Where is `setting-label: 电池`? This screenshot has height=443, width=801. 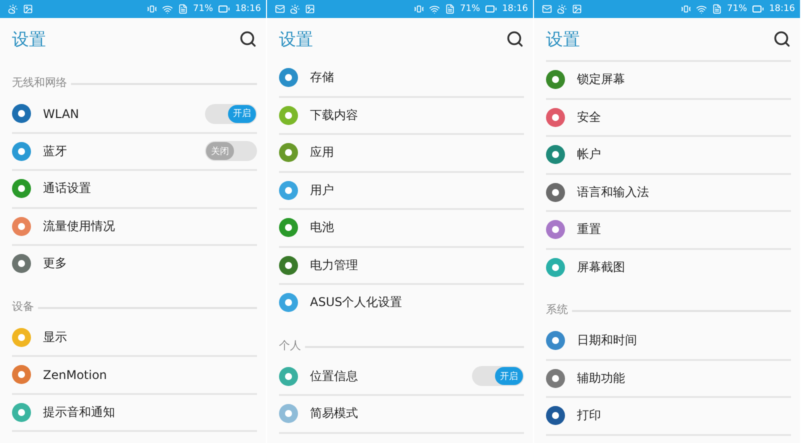 setting-label: 电池 is located at coordinates (417, 227).